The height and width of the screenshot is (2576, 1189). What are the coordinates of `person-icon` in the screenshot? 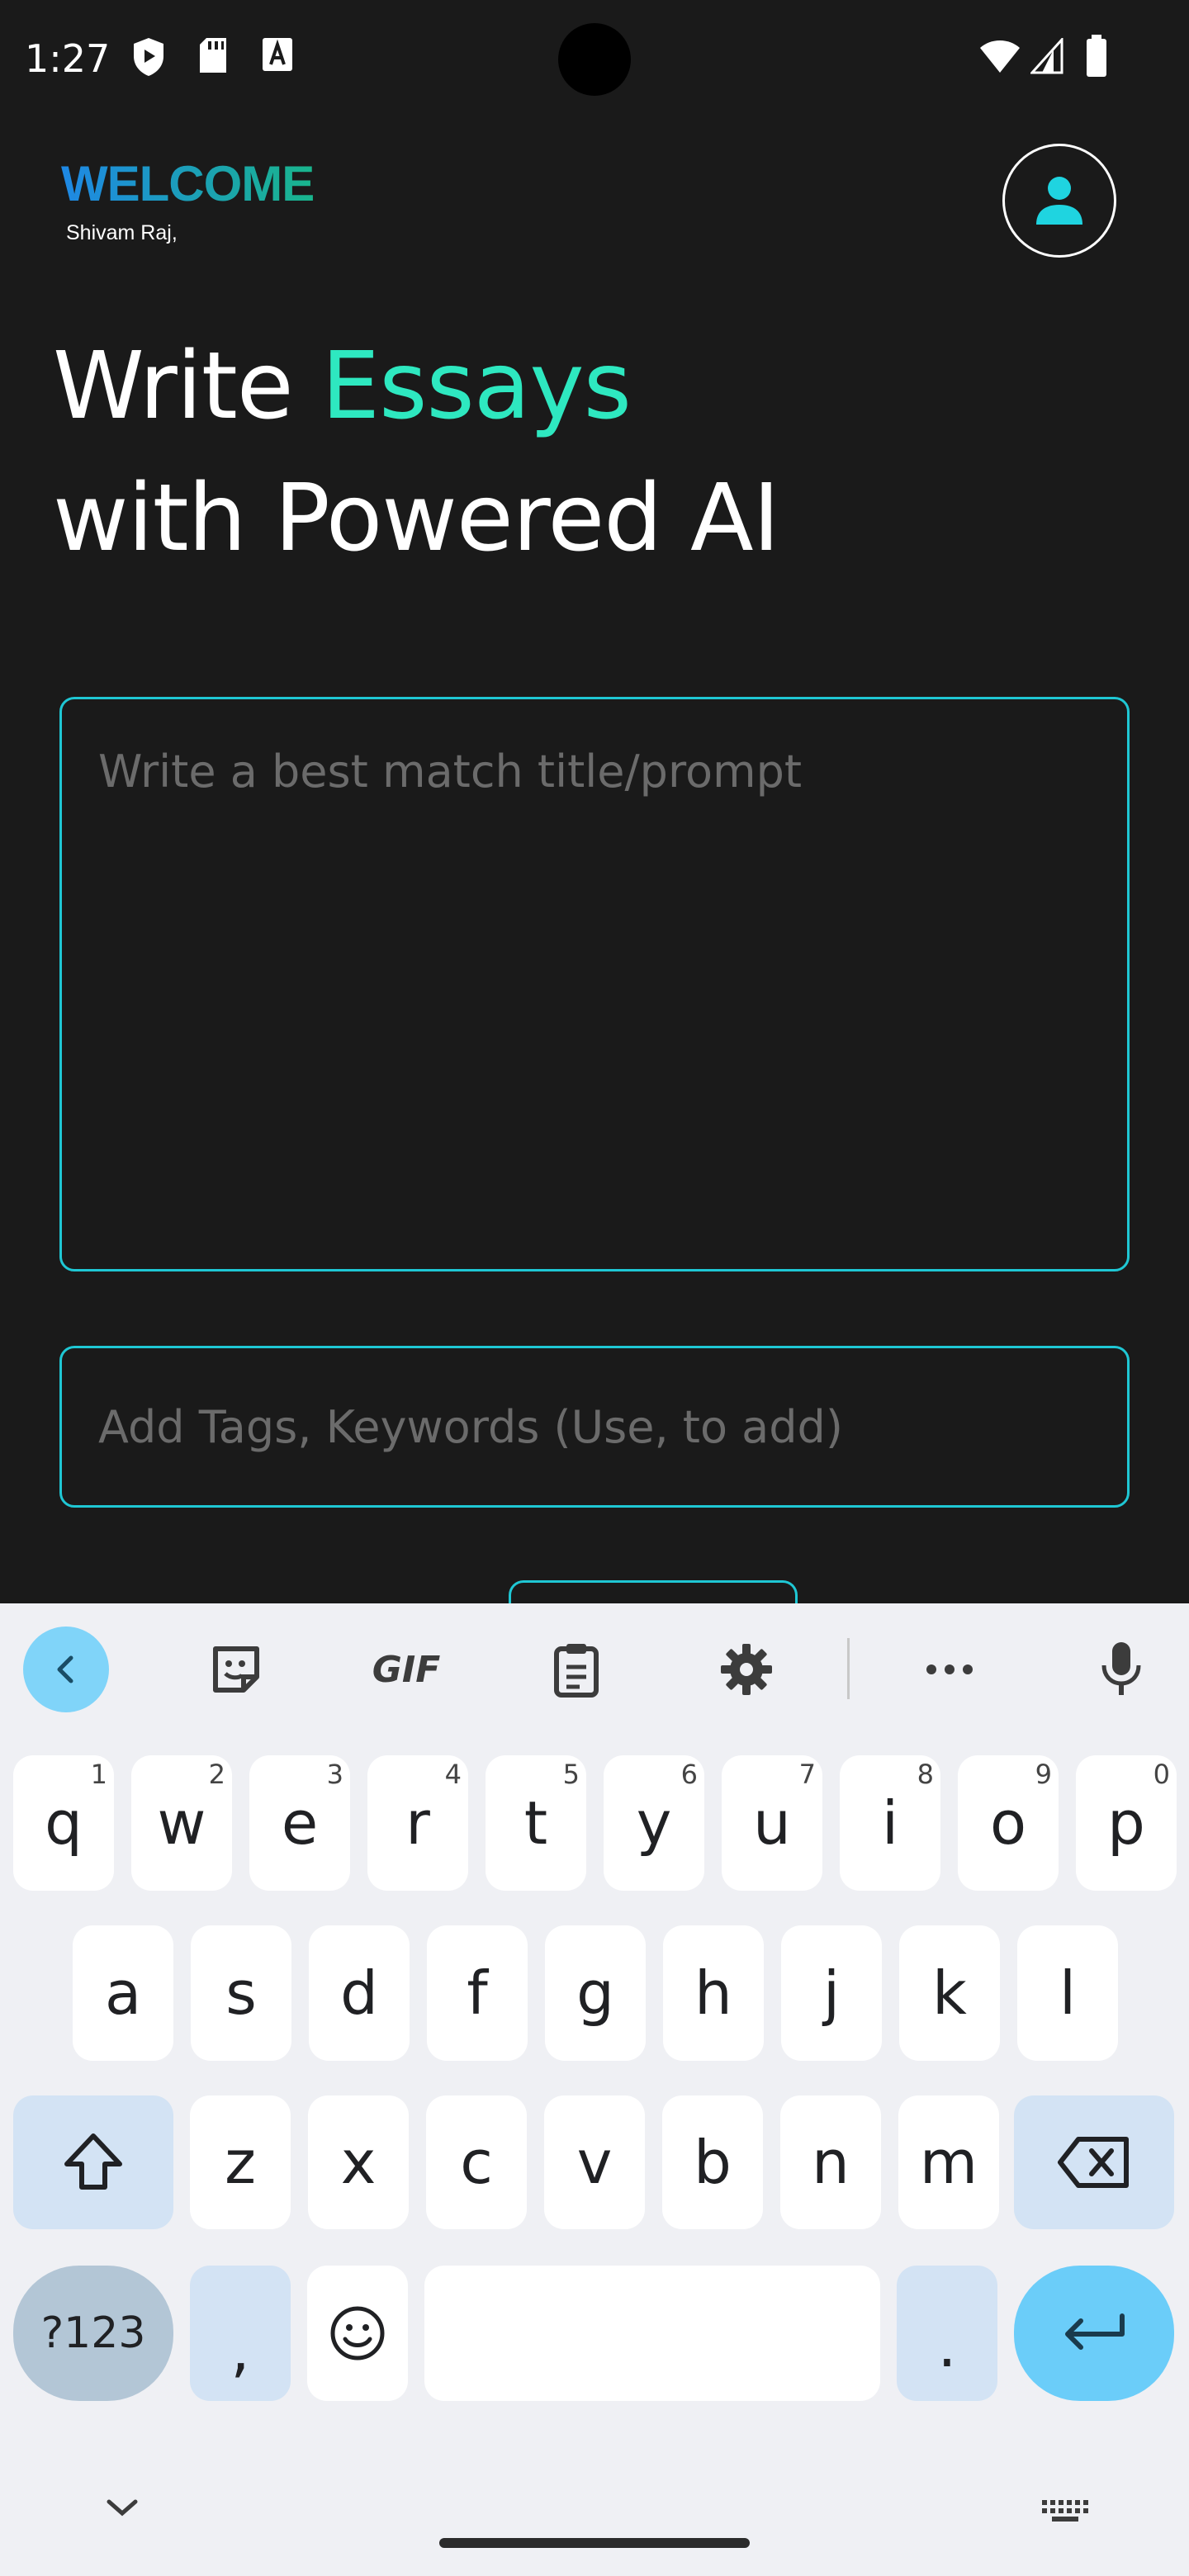 It's located at (1059, 201).